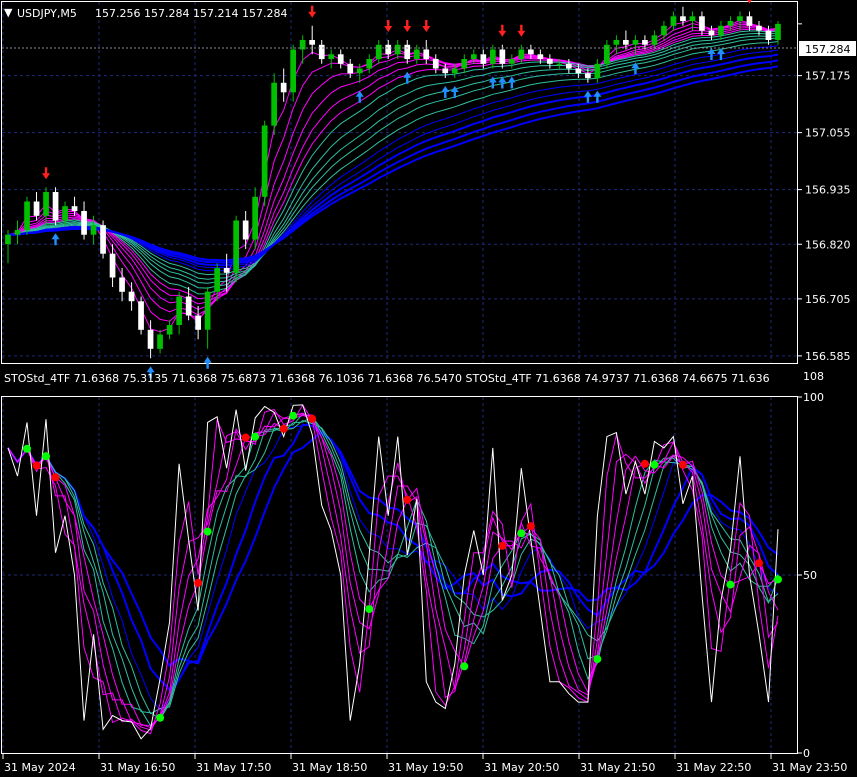 The width and height of the screenshot is (857, 777). What do you see at coordinates (828, 133) in the screenshot?
I see `price-tick-label: 157.055` at bounding box center [828, 133].